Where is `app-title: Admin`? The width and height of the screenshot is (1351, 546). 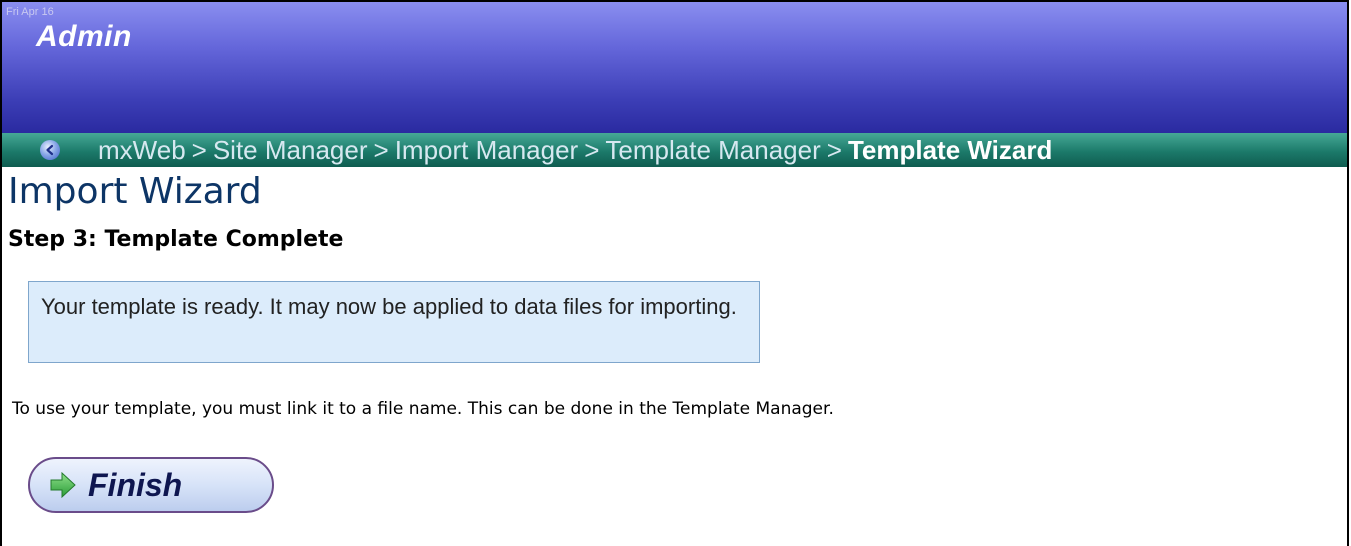
app-title: Admin is located at coordinates (84, 36).